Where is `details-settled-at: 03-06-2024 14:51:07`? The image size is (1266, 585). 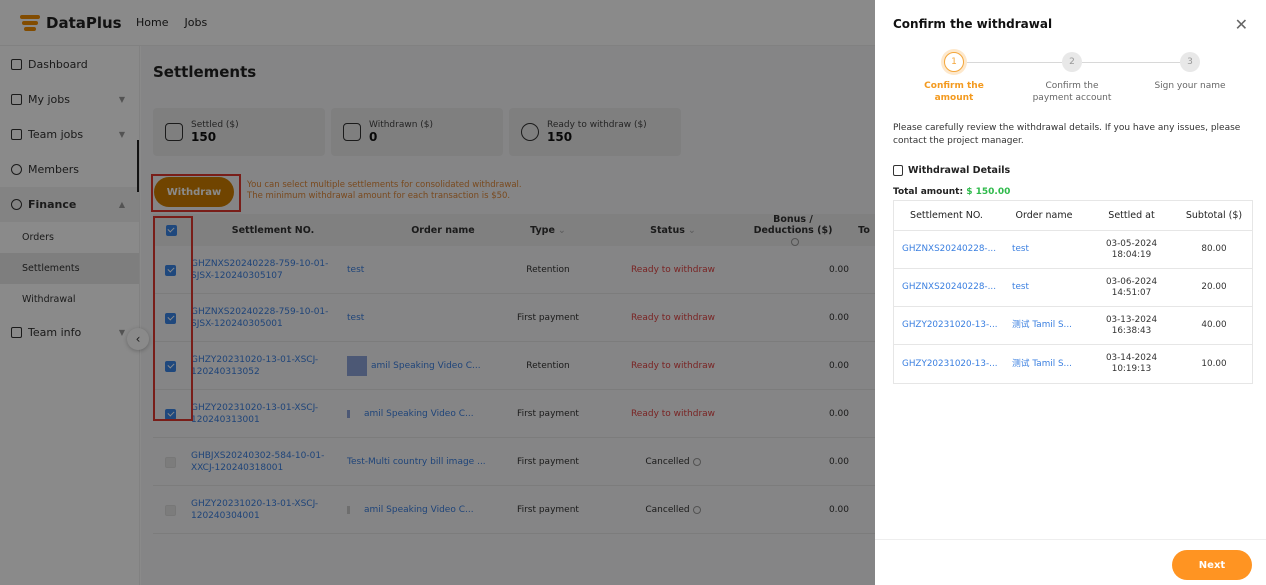
details-settled-at: 03-06-2024 14:51:07 is located at coordinates (1131, 287).